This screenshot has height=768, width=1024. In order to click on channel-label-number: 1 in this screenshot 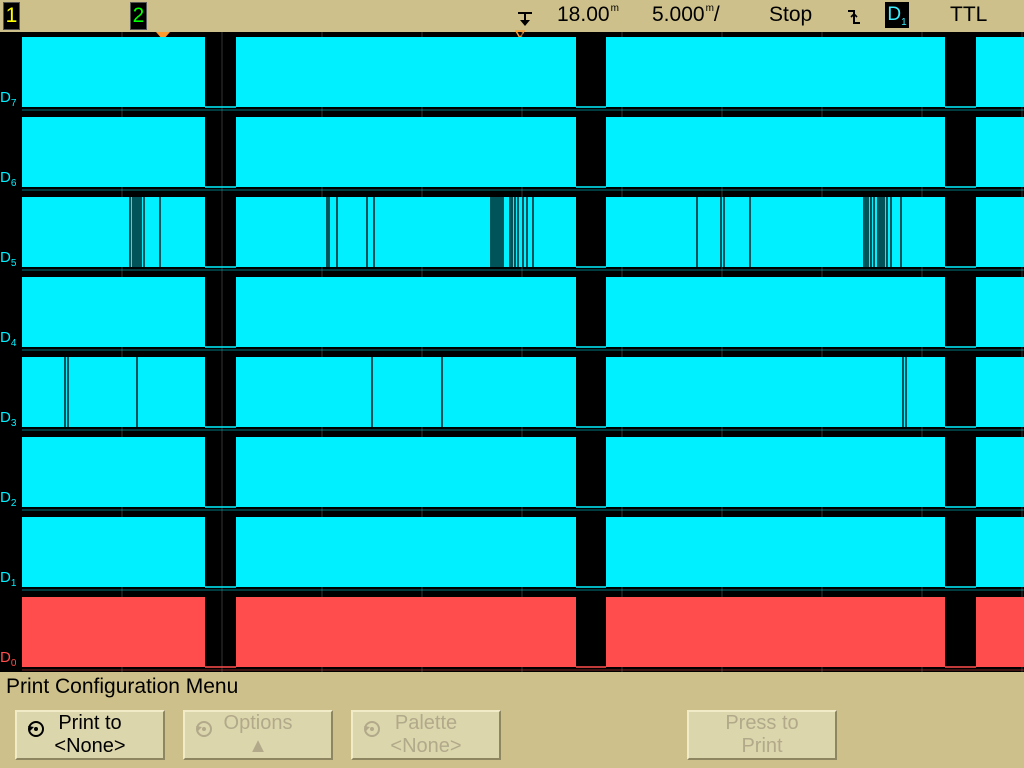, I will do `click(13, 583)`.